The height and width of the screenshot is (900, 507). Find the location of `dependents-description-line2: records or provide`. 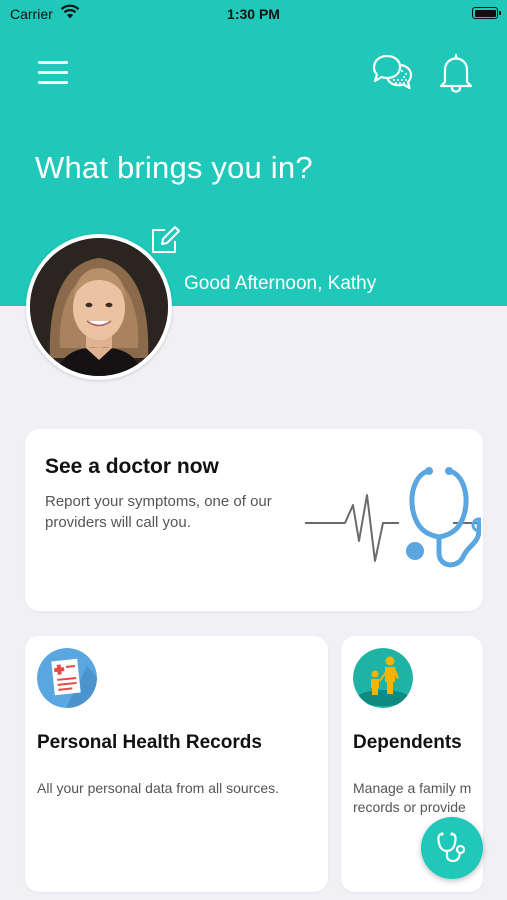

dependents-description-line2: records or provide is located at coordinates (409, 807).